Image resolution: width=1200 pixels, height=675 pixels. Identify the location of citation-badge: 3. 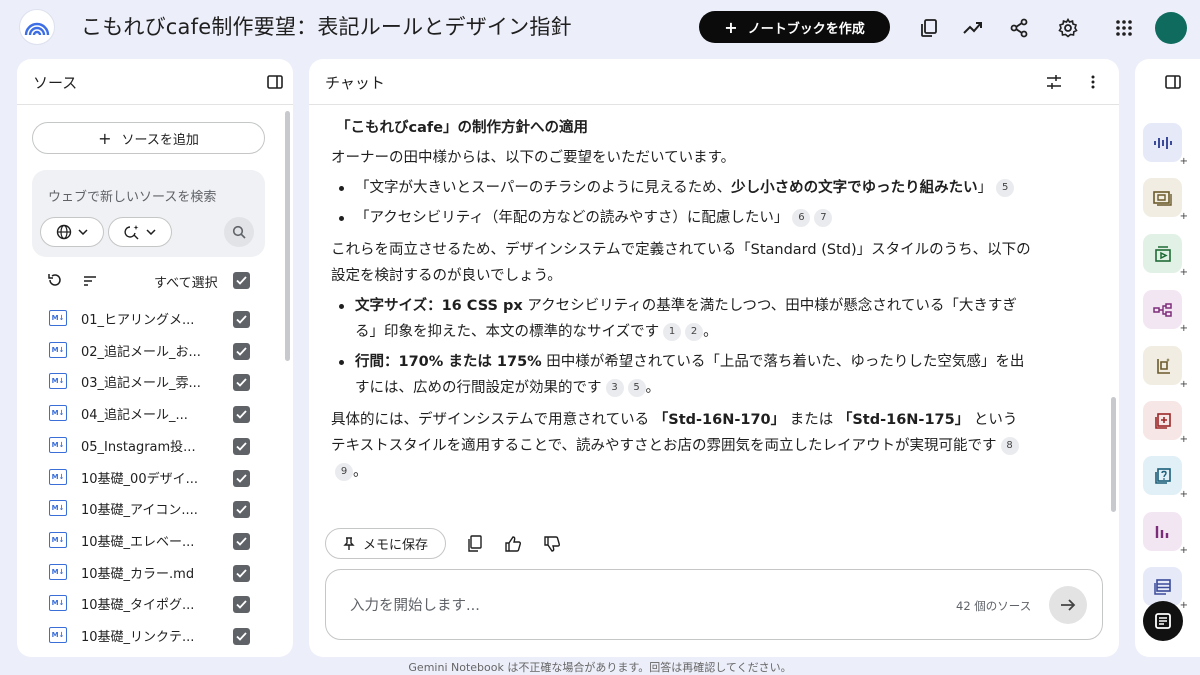
(614, 388).